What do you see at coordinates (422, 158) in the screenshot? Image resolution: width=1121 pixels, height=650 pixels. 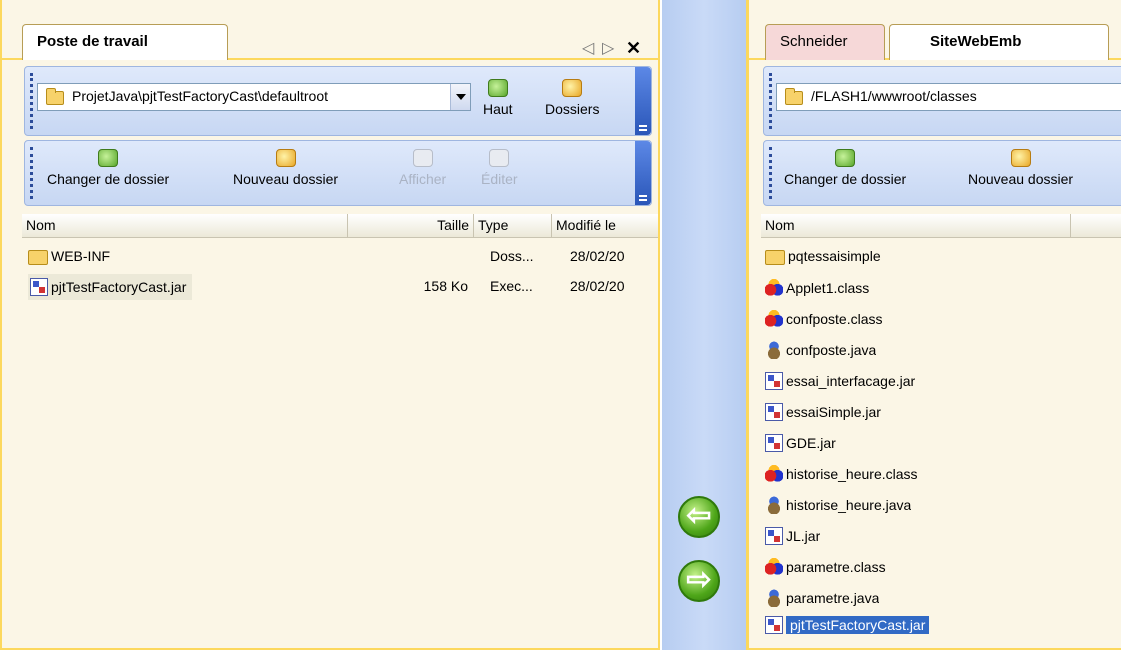 I see `view-icon` at bounding box center [422, 158].